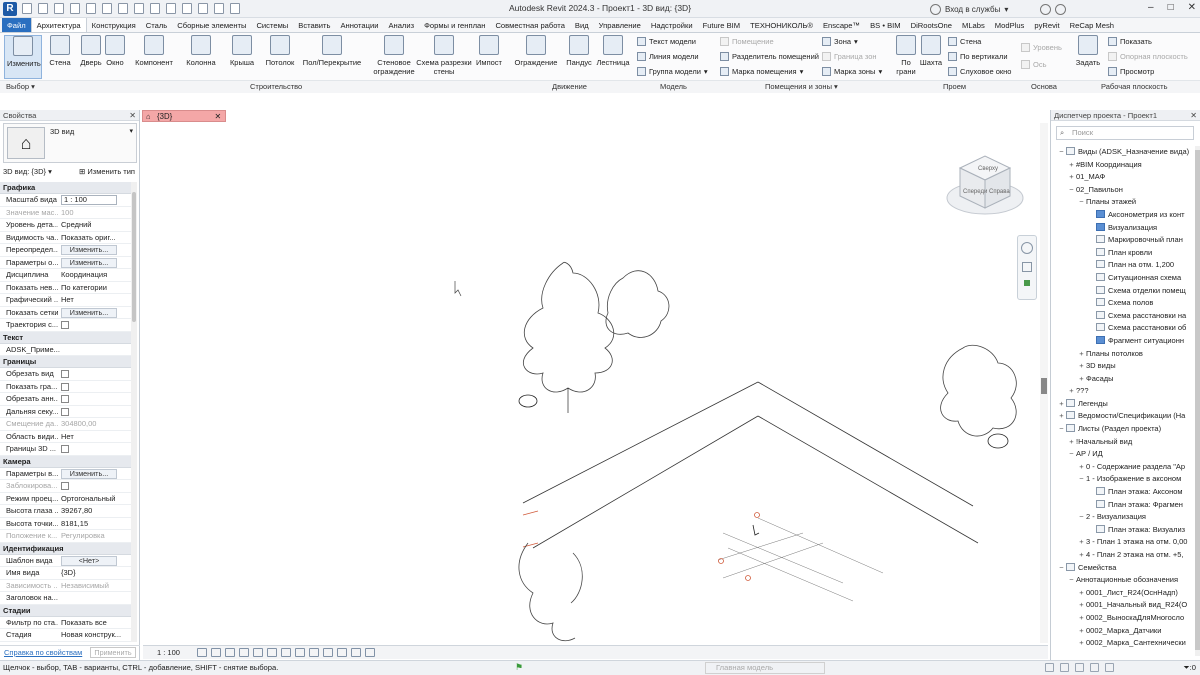  What do you see at coordinates (201, 51) in the screenshot?
I see `column-button: Колонна` at bounding box center [201, 51].